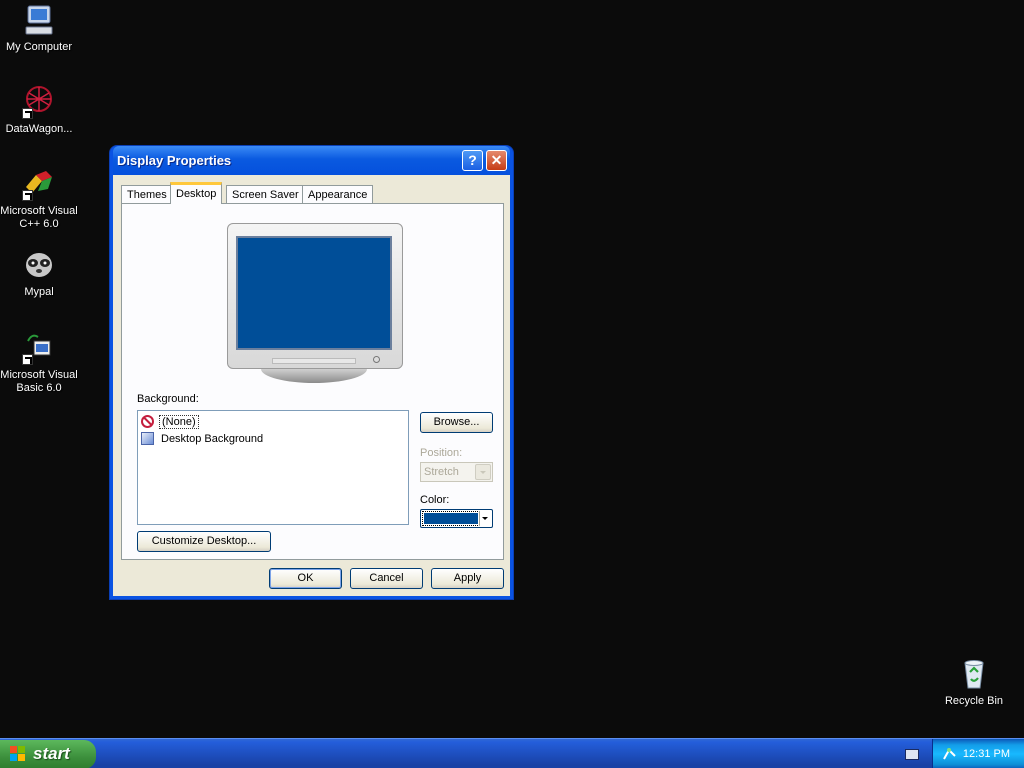  I want to click on close-button: ✕, so click(496, 160).